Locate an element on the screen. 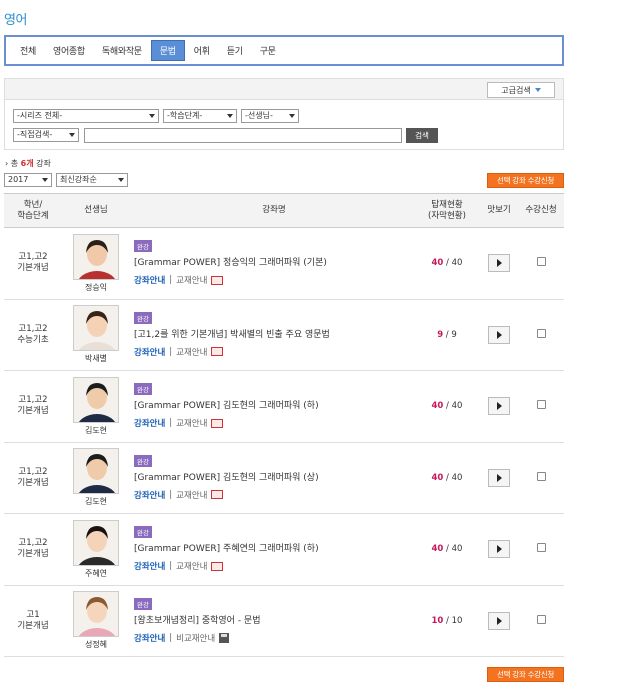 This screenshot has width=630, height=692. filter-panel: -시리즈 전체- -학습단계- -선생님- -직접검색- 검색 is located at coordinates (284, 125).